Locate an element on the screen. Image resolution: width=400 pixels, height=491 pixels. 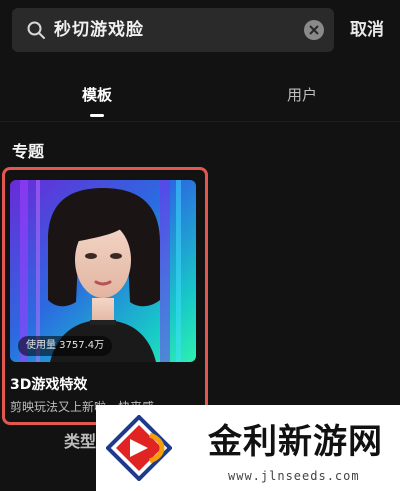
search-input: 秒切游戏脸 is located at coordinates (173, 30).